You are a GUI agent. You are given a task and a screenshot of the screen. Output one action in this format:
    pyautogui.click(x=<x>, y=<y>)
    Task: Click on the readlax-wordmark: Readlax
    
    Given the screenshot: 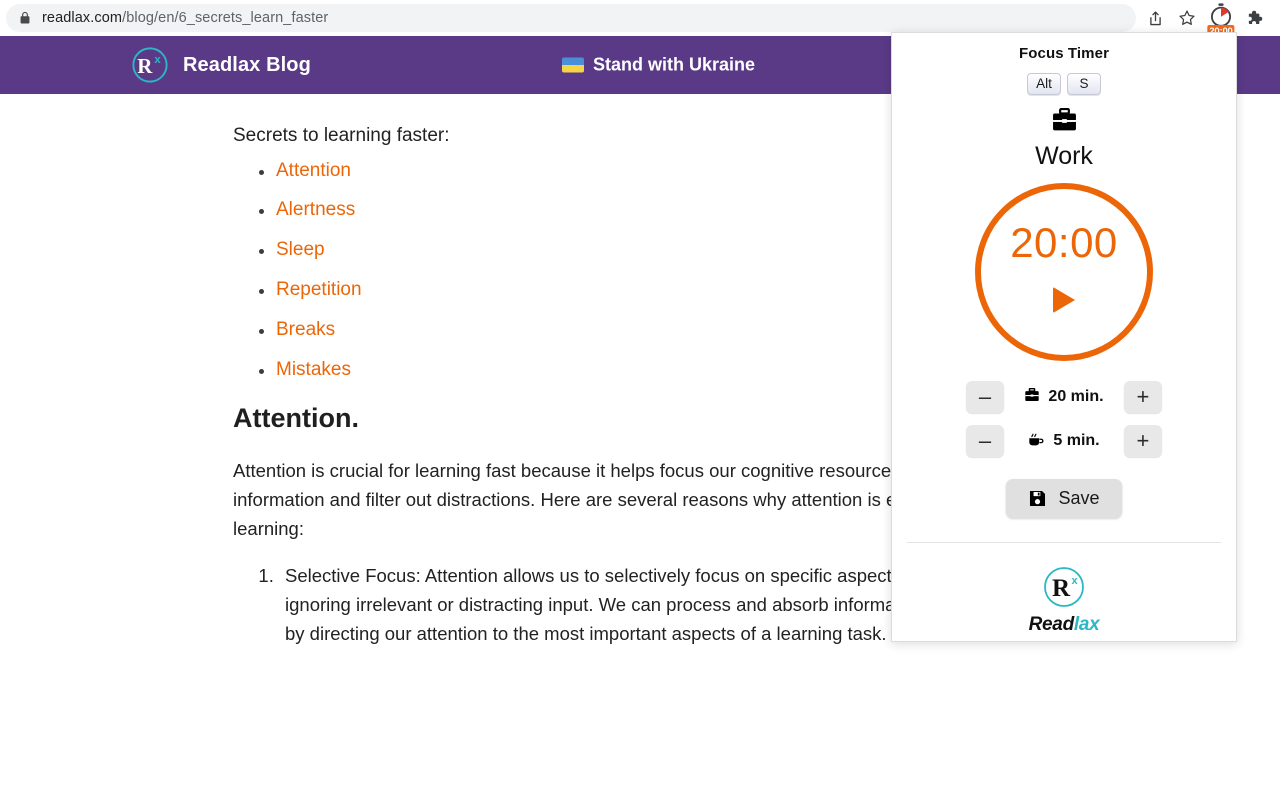 What is the action you would take?
    pyautogui.click(x=1064, y=625)
    